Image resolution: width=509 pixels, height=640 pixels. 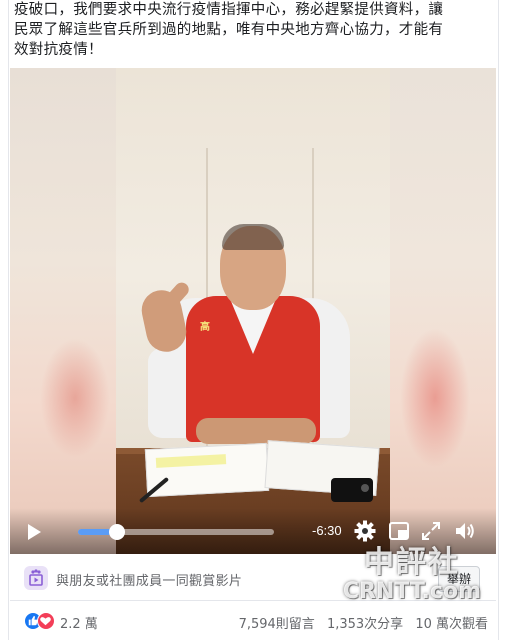 I want to click on watch-party-text: 與朋友或社團成員一同觀賞影片, so click(x=149, y=579).